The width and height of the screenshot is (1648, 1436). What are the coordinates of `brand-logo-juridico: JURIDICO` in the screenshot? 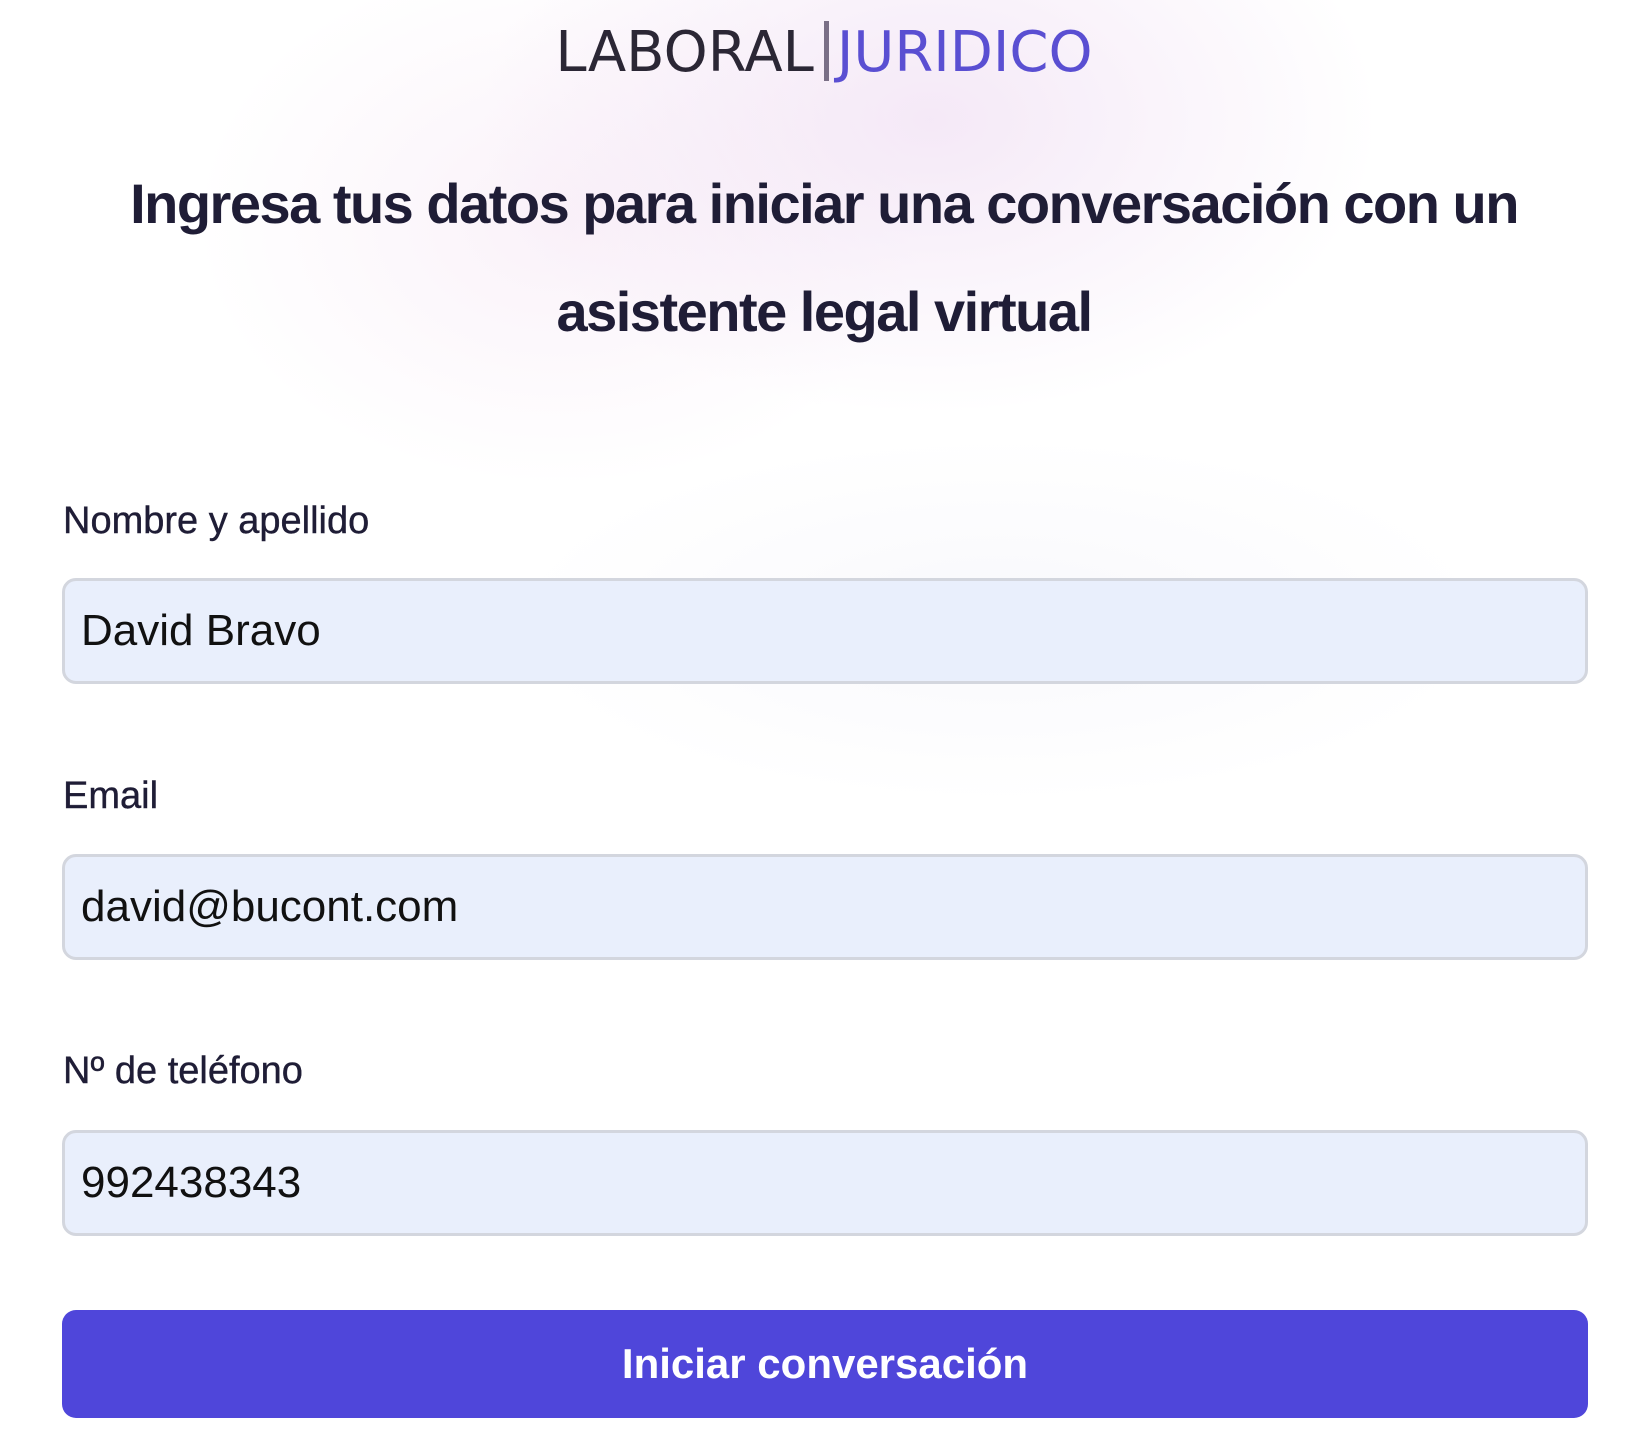 It's located at (964, 52).